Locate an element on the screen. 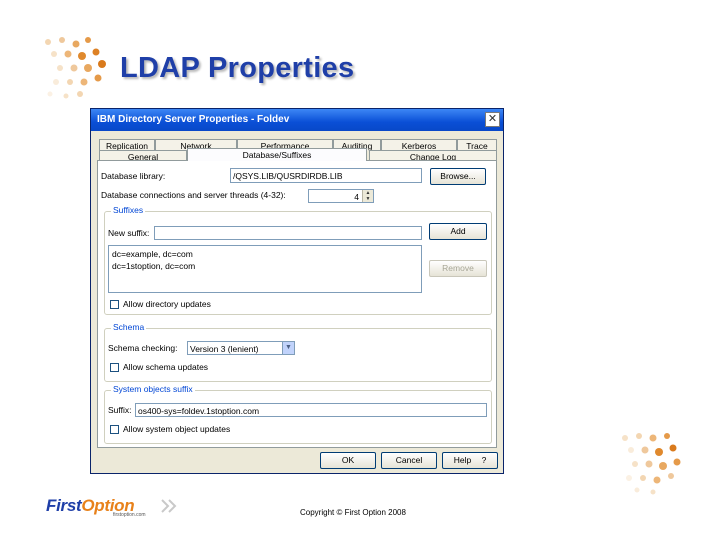 Image resolution: width=720 pixels, height=540 pixels. decorative-dots-bottom-right is located at coordinates (655, 463).